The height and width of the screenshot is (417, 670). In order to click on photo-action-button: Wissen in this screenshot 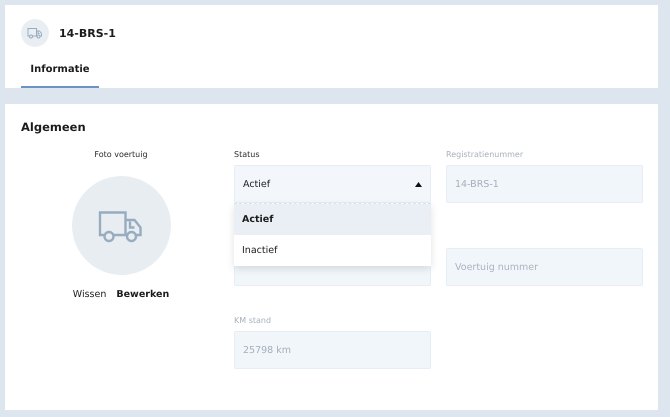, I will do `click(89, 294)`.